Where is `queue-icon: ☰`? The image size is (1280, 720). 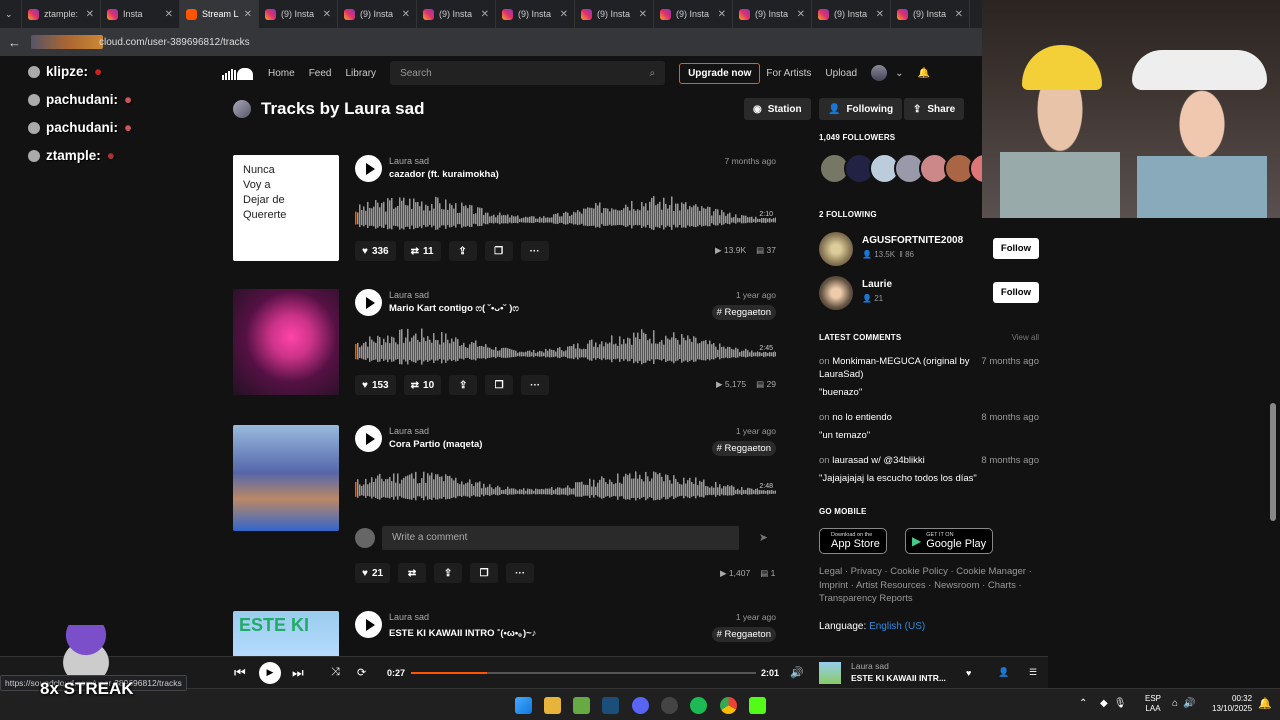
queue-icon: ☰ is located at coordinates (1033, 672).